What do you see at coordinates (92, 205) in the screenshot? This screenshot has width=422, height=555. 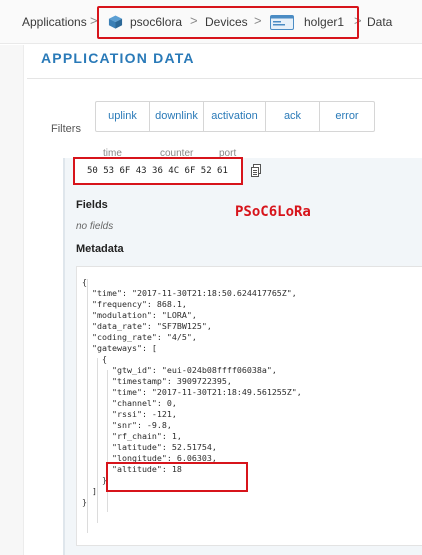 I see `fields-heading: Fields` at bounding box center [92, 205].